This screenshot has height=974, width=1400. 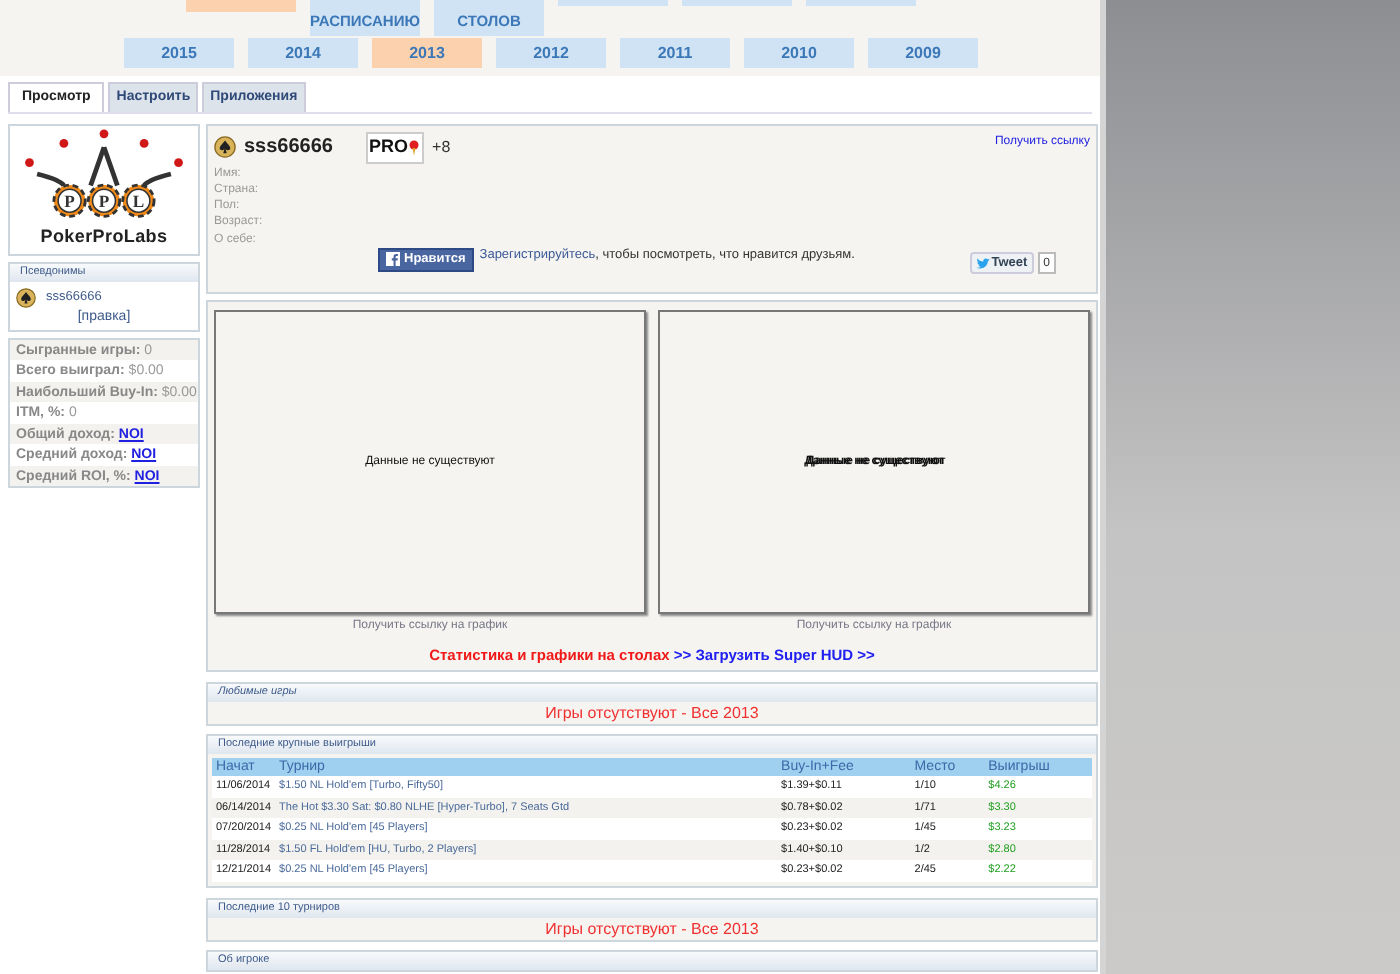 What do you see at coordinates (393, 259) in the screenshot?
I see `facebook-icon` at bounding box center [393, 259].